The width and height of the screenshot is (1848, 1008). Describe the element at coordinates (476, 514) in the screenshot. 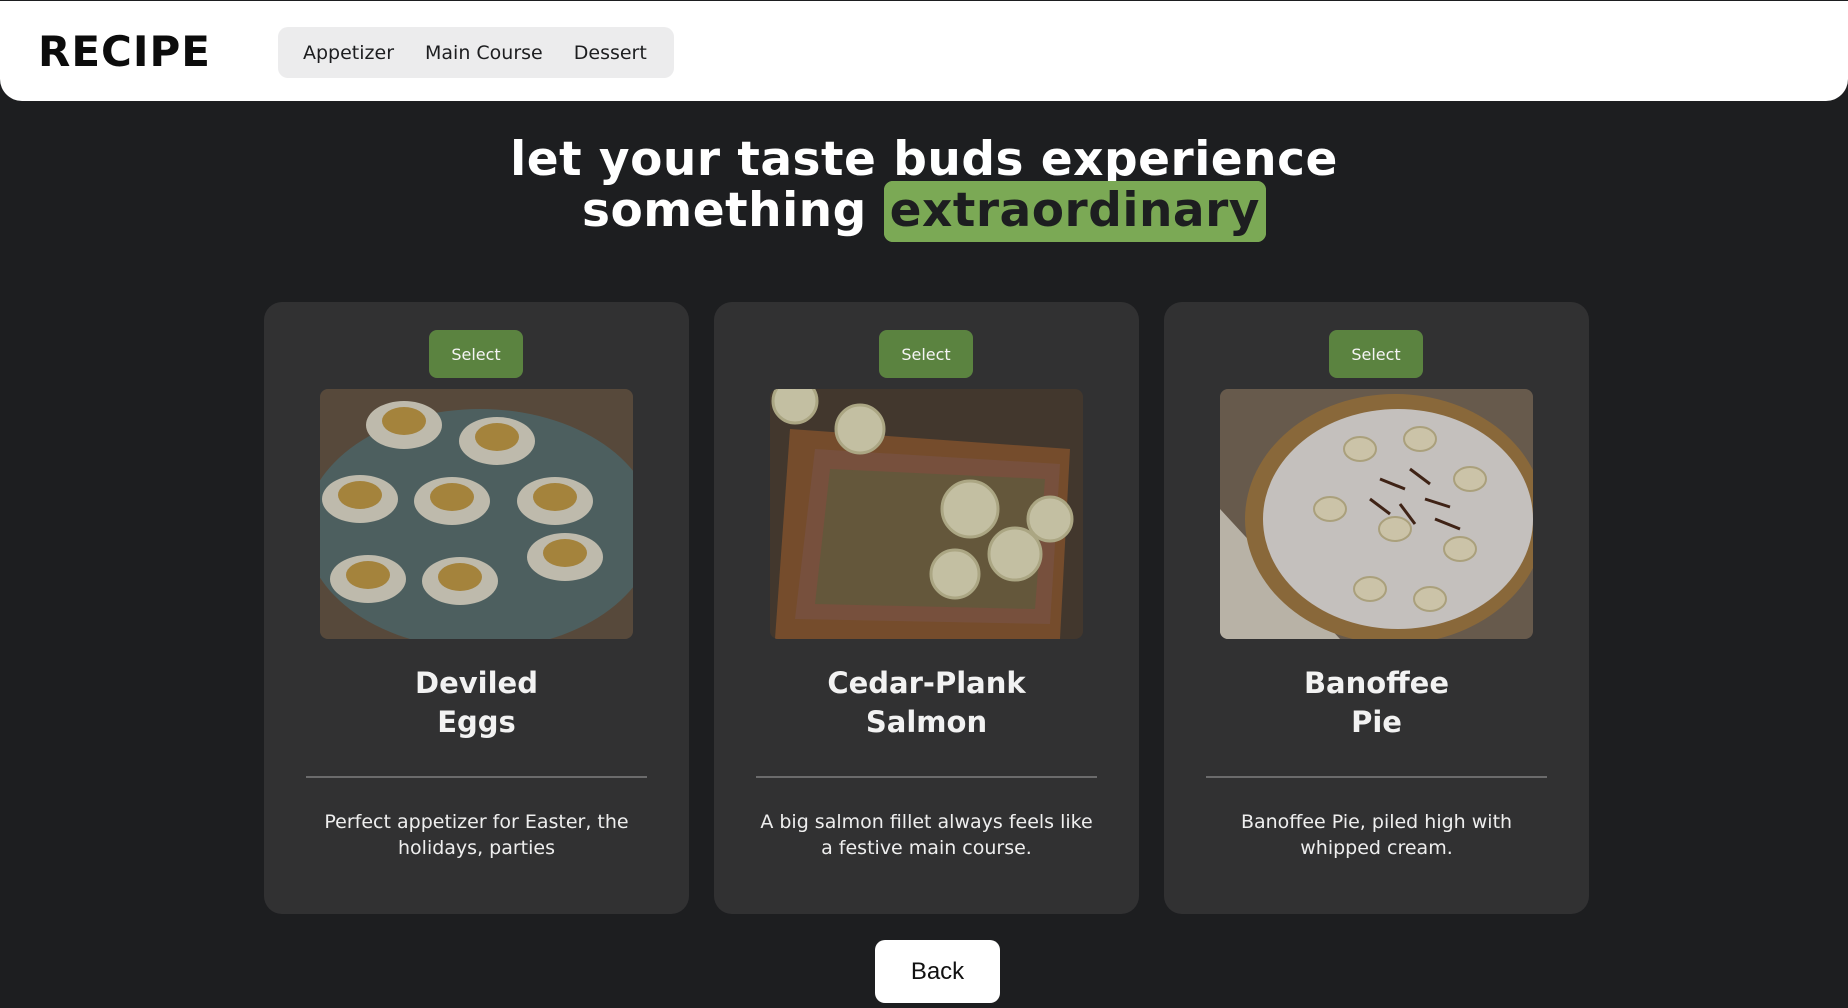

I see `deviled-eggs-photo` at that location.